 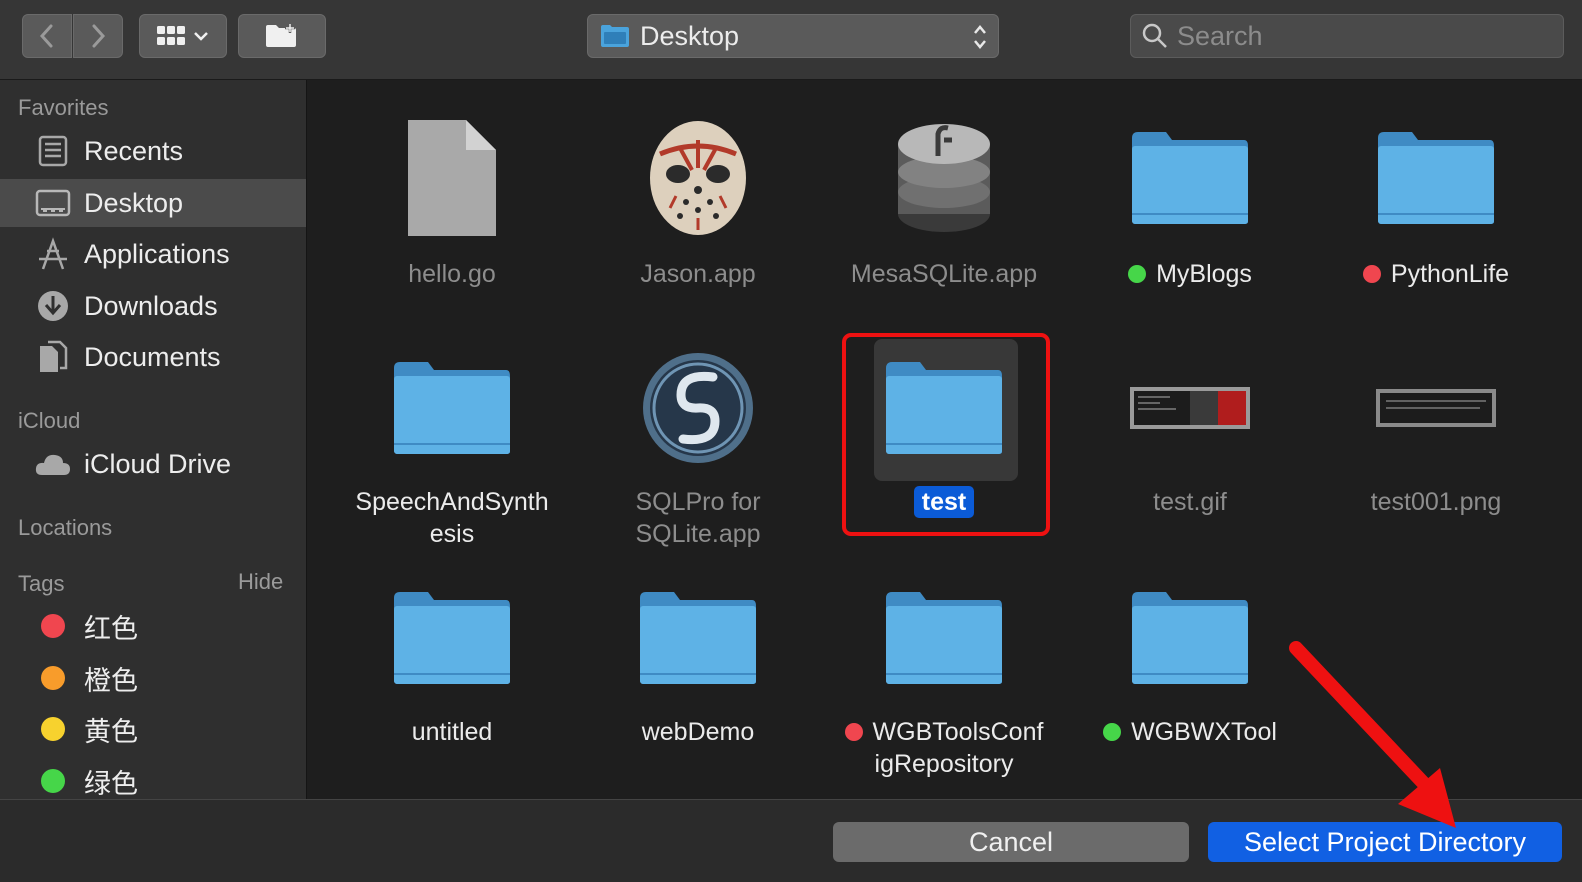 I want to click on file-name: WGBToolsConf igRepository, so click(x=944, y=748).